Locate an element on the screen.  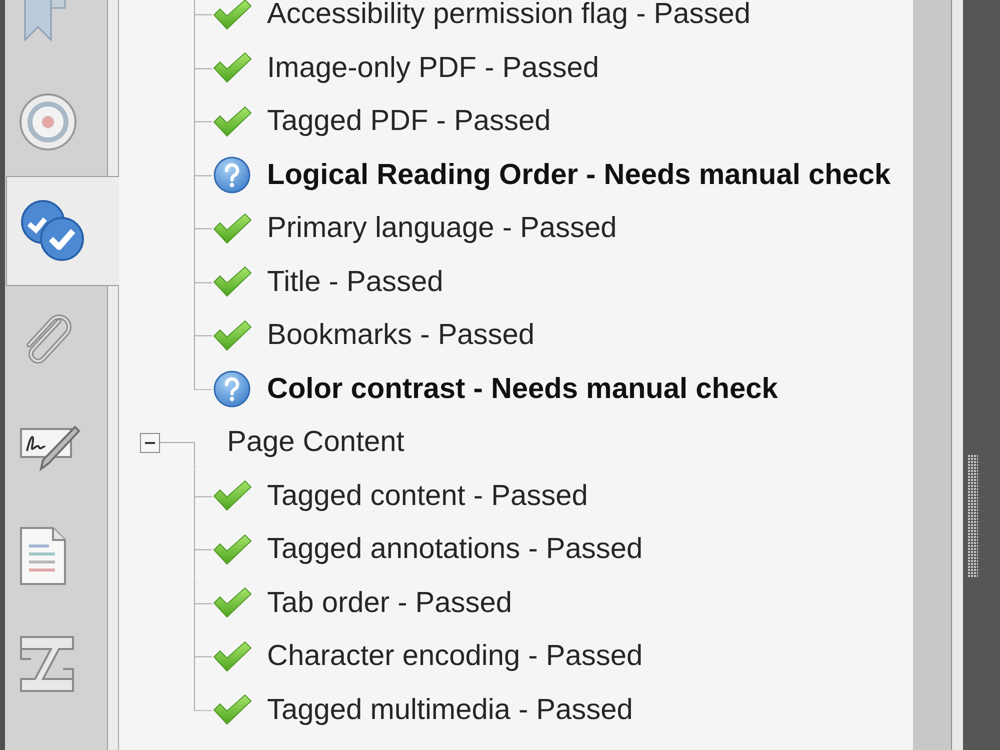
check-result-item: Primary language - Passed is located at coordinates (442, 229).